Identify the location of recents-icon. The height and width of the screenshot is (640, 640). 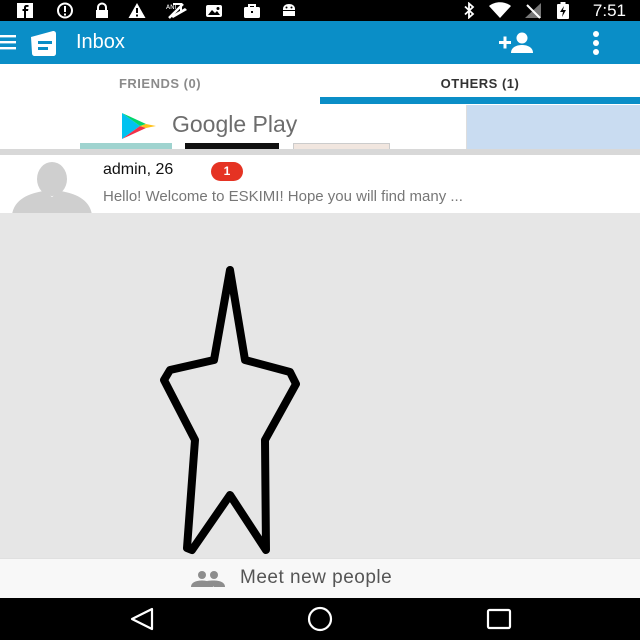
(499, 619).